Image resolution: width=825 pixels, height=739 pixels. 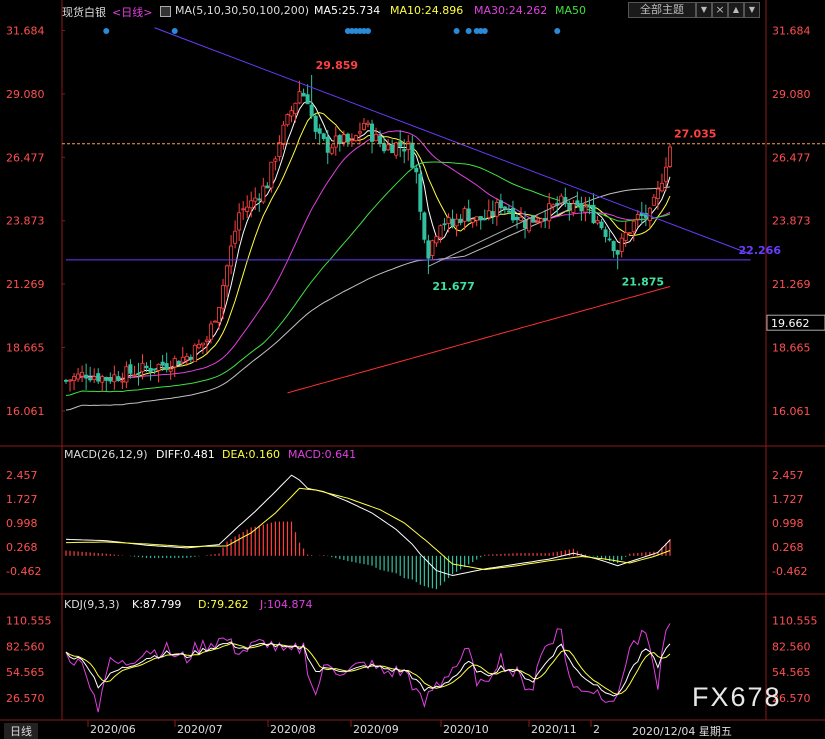 I want to click on x-tick-label: 2, so click(x=596, y=729).